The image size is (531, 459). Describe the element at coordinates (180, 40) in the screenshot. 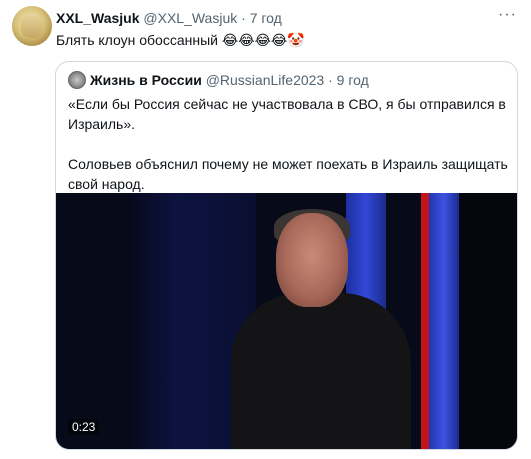

I see `tweet-text: Блять клоун обоссанный 😂😂😂😂🤡` at that location.